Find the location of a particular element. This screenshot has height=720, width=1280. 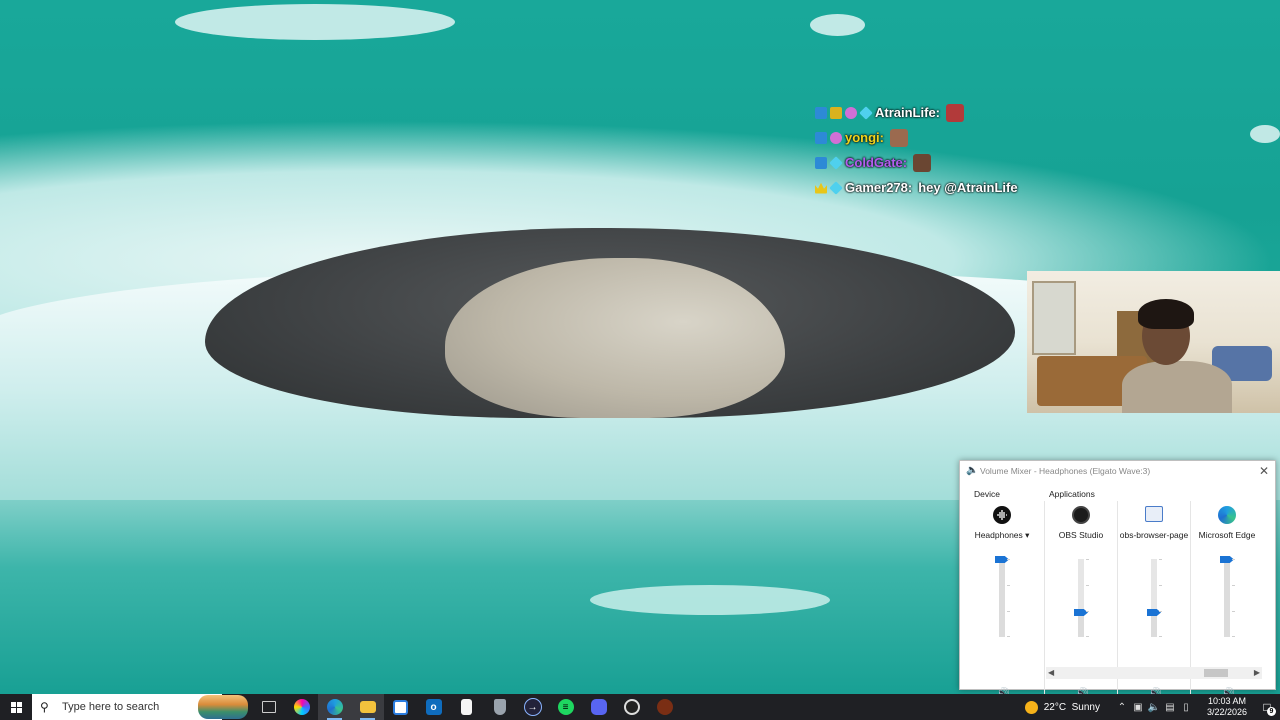

chat-username: yongi: is located at coordinates (864, 137).